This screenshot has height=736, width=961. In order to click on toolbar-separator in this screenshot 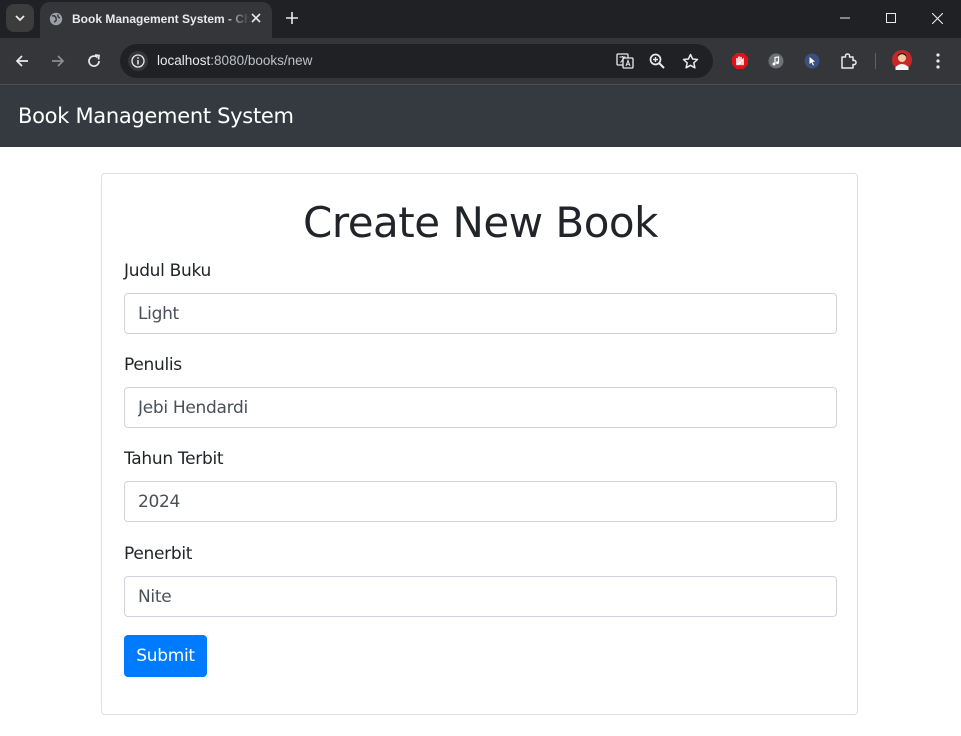, I will do `click(875, 61)`.